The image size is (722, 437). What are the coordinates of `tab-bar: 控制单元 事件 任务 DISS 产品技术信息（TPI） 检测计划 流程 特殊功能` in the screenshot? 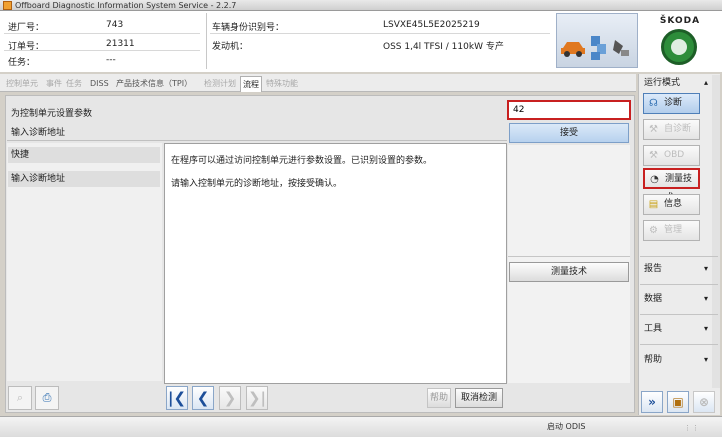 It's located at (318, 83).